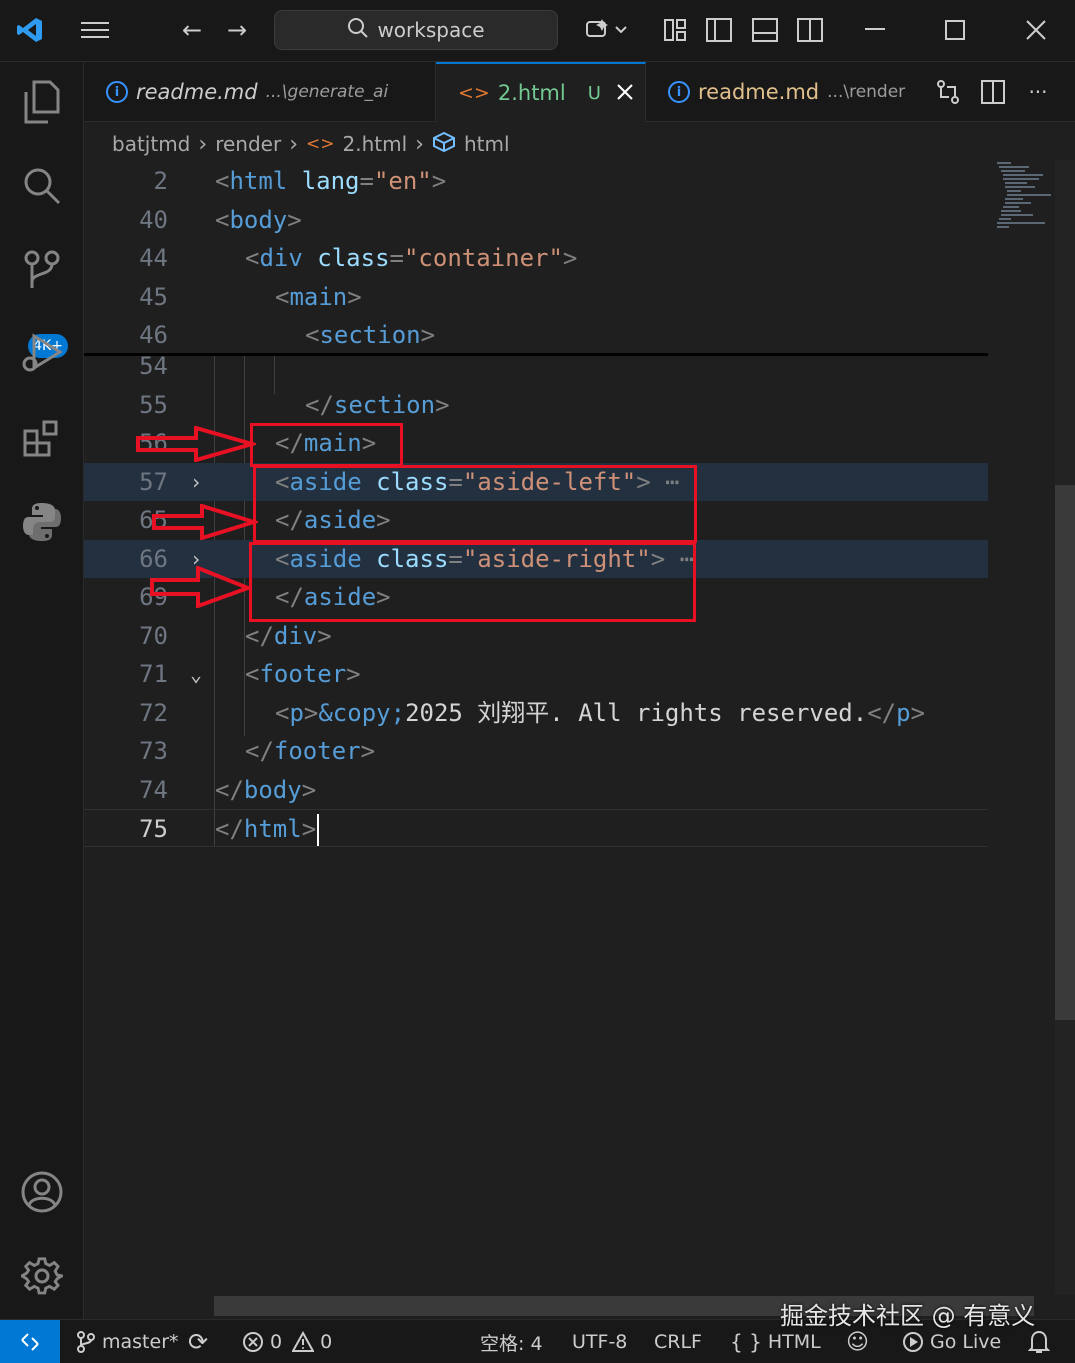 This screenshot has height=1363, width=1075. I want to click on source-control-icon, so click(42, 270).